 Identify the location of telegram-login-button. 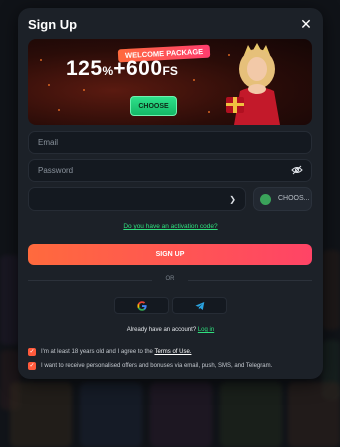
(199, 305).